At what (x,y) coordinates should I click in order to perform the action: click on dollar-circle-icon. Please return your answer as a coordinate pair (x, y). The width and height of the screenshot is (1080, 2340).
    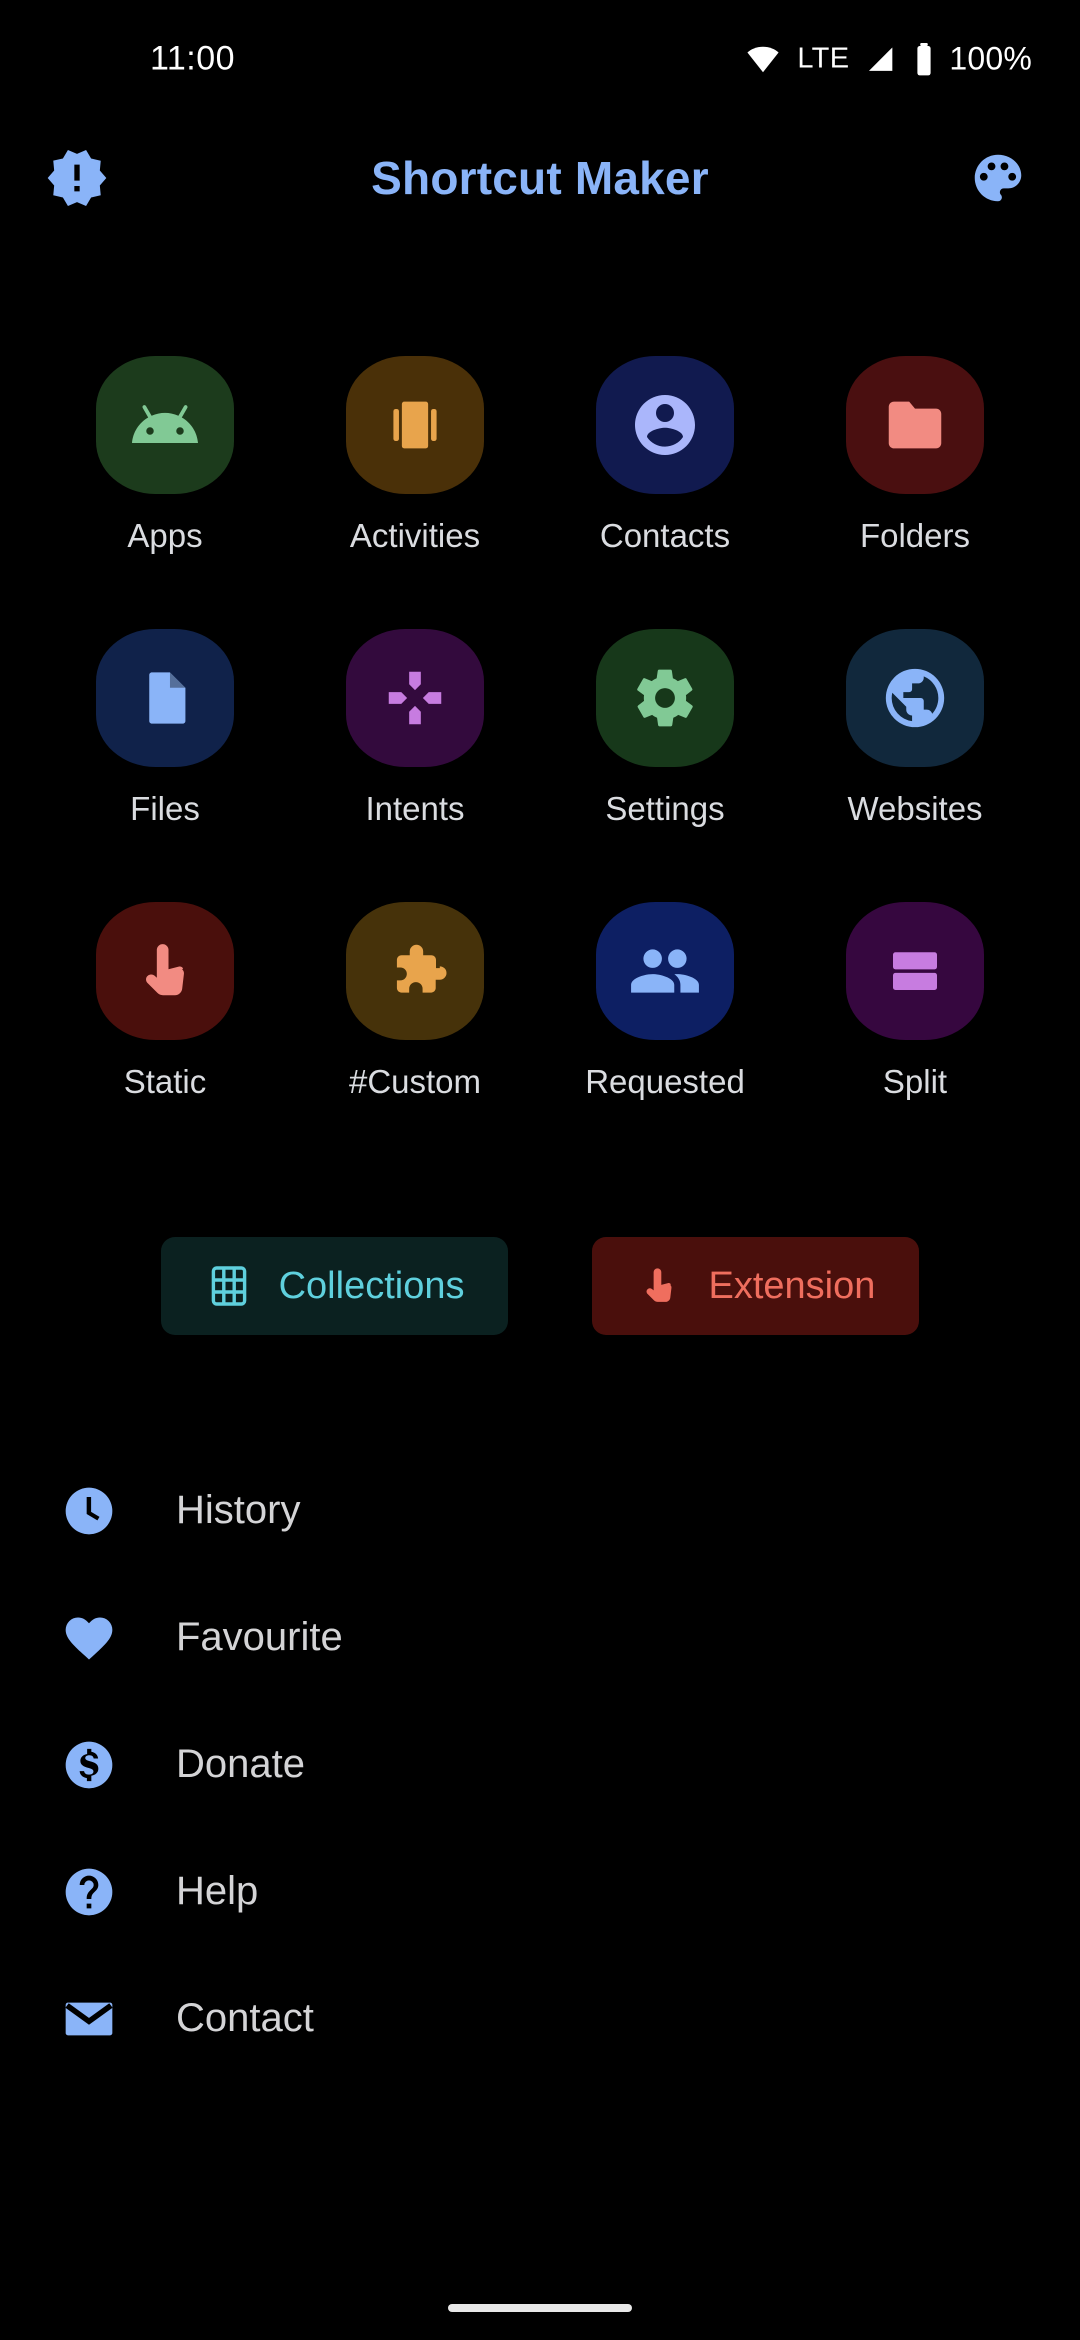
    Looking at the image, I should click on (89, 1765).